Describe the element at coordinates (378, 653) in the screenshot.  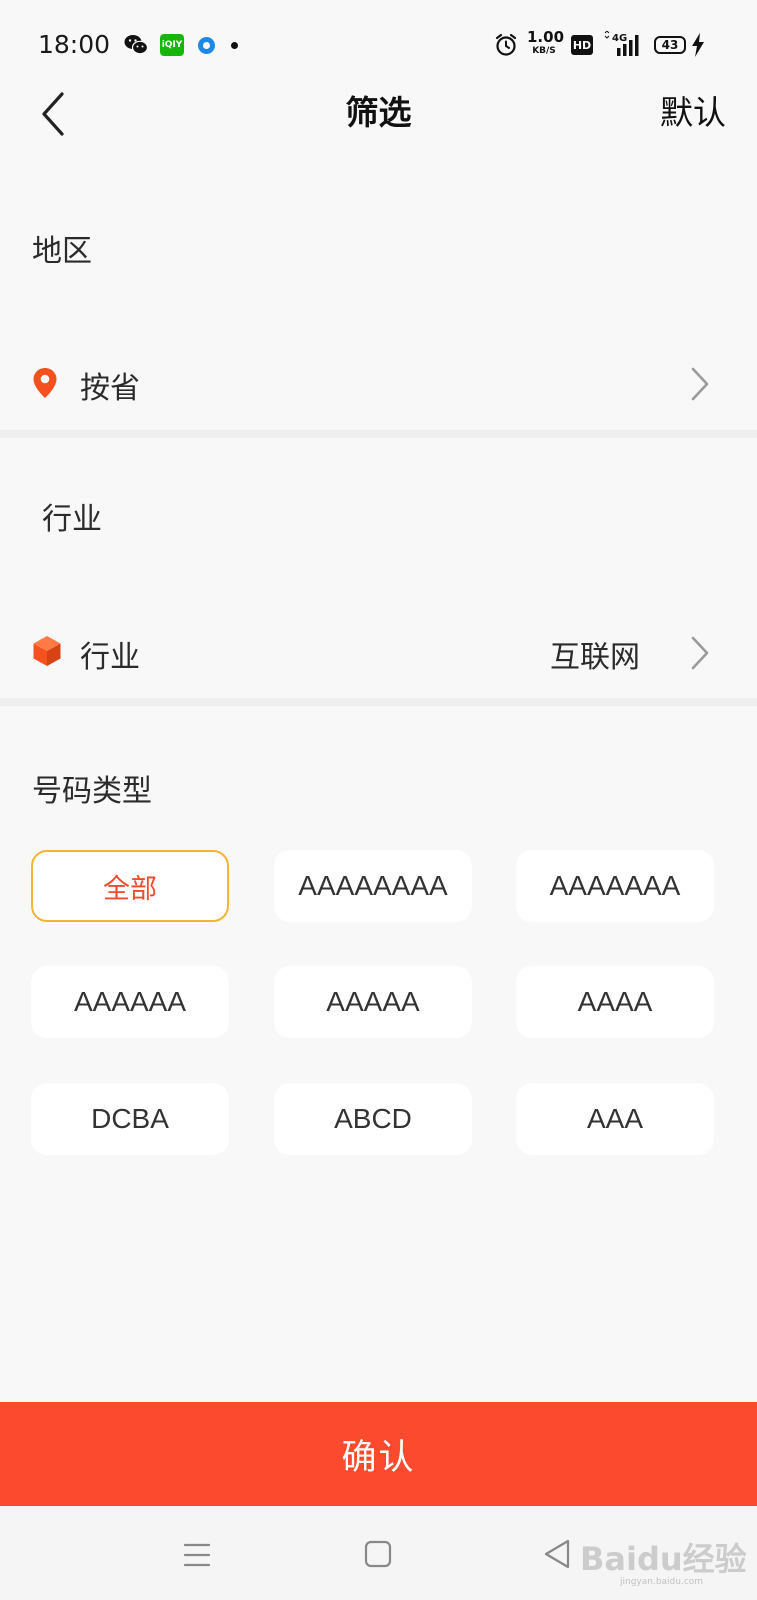
I see `industry-row: 行业 互联网` at that location.